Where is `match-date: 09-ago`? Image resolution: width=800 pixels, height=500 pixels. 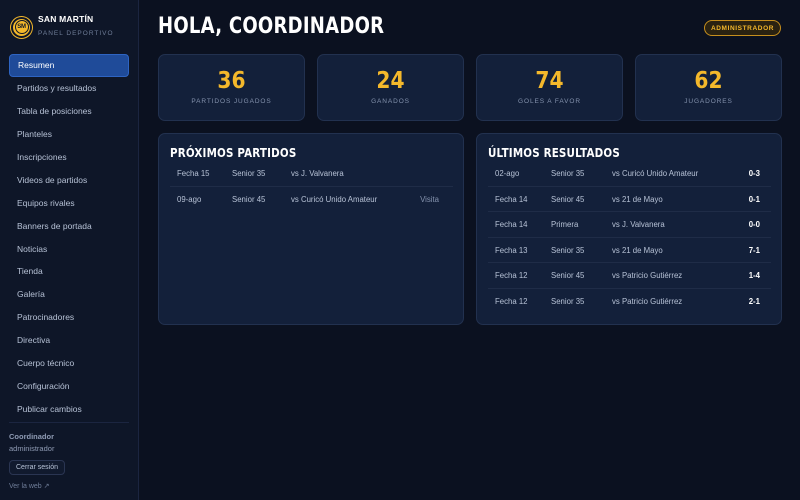 match-date: 09-ago is located at coordinates (189, 199).